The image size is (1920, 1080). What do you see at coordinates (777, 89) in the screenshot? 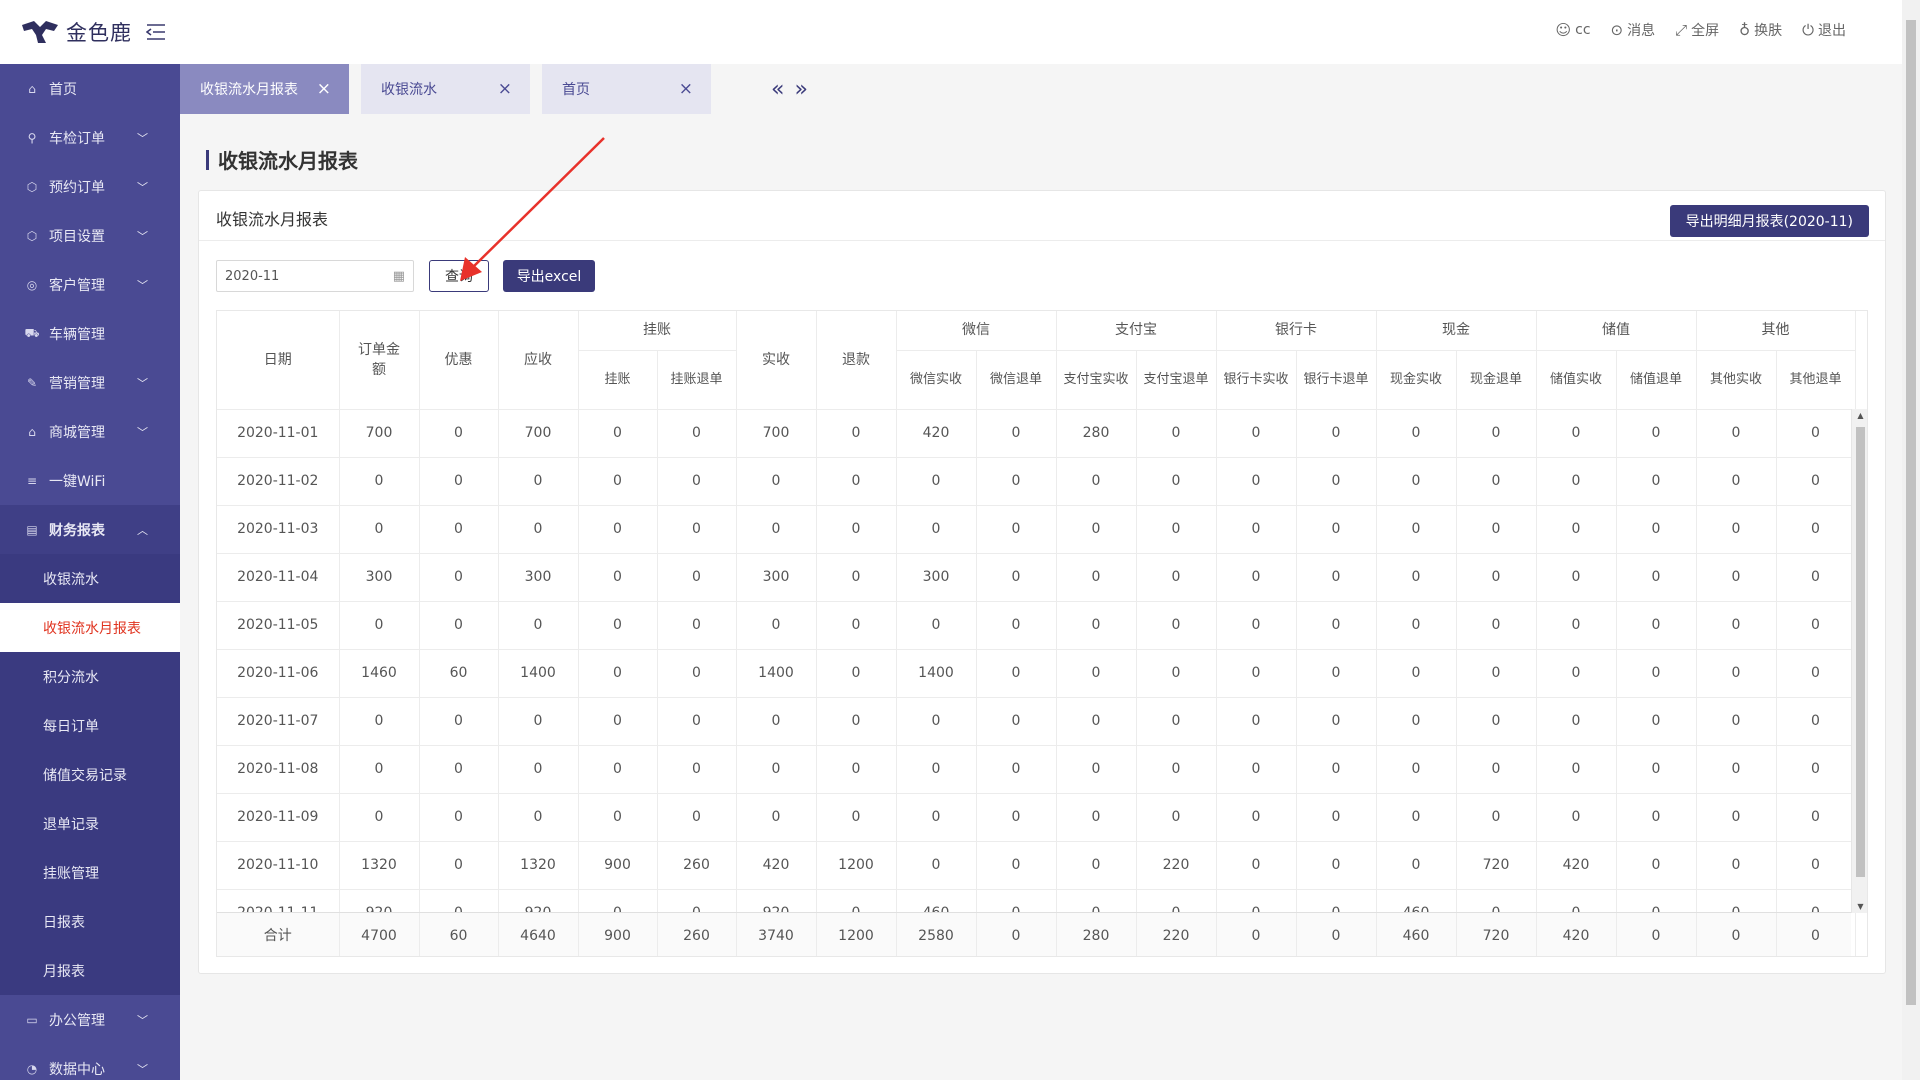
I see `double-chevron-left-icon: «` at bounding box center [777, 89].